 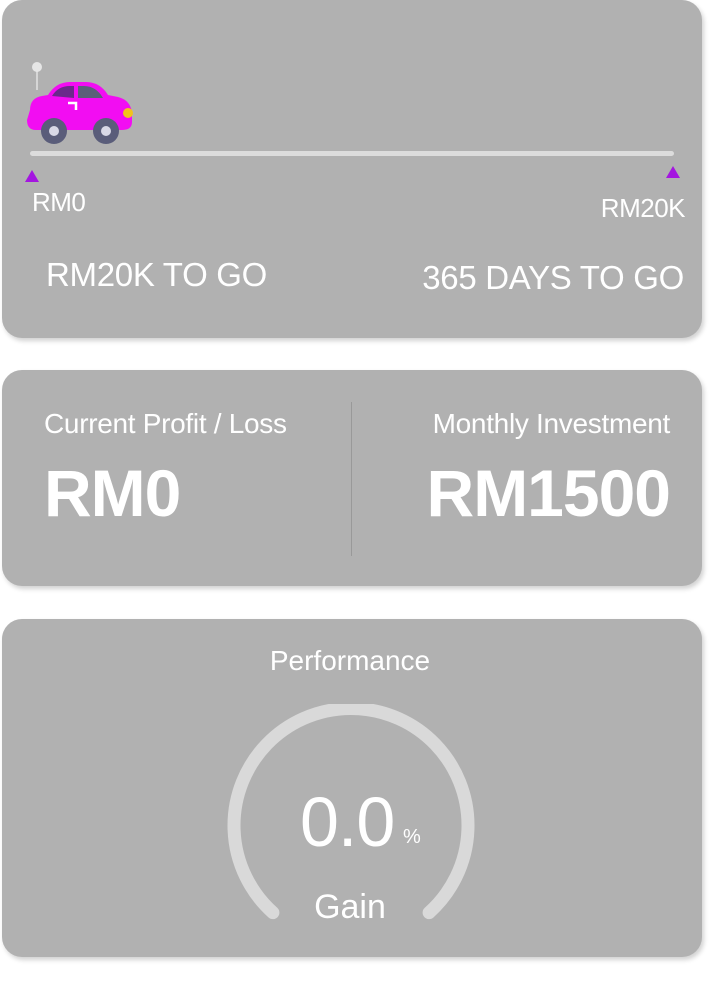 What do you see at coordinates (80, 103) in the screenshot?
I see `car-icon` at bounding box center [80, 103].